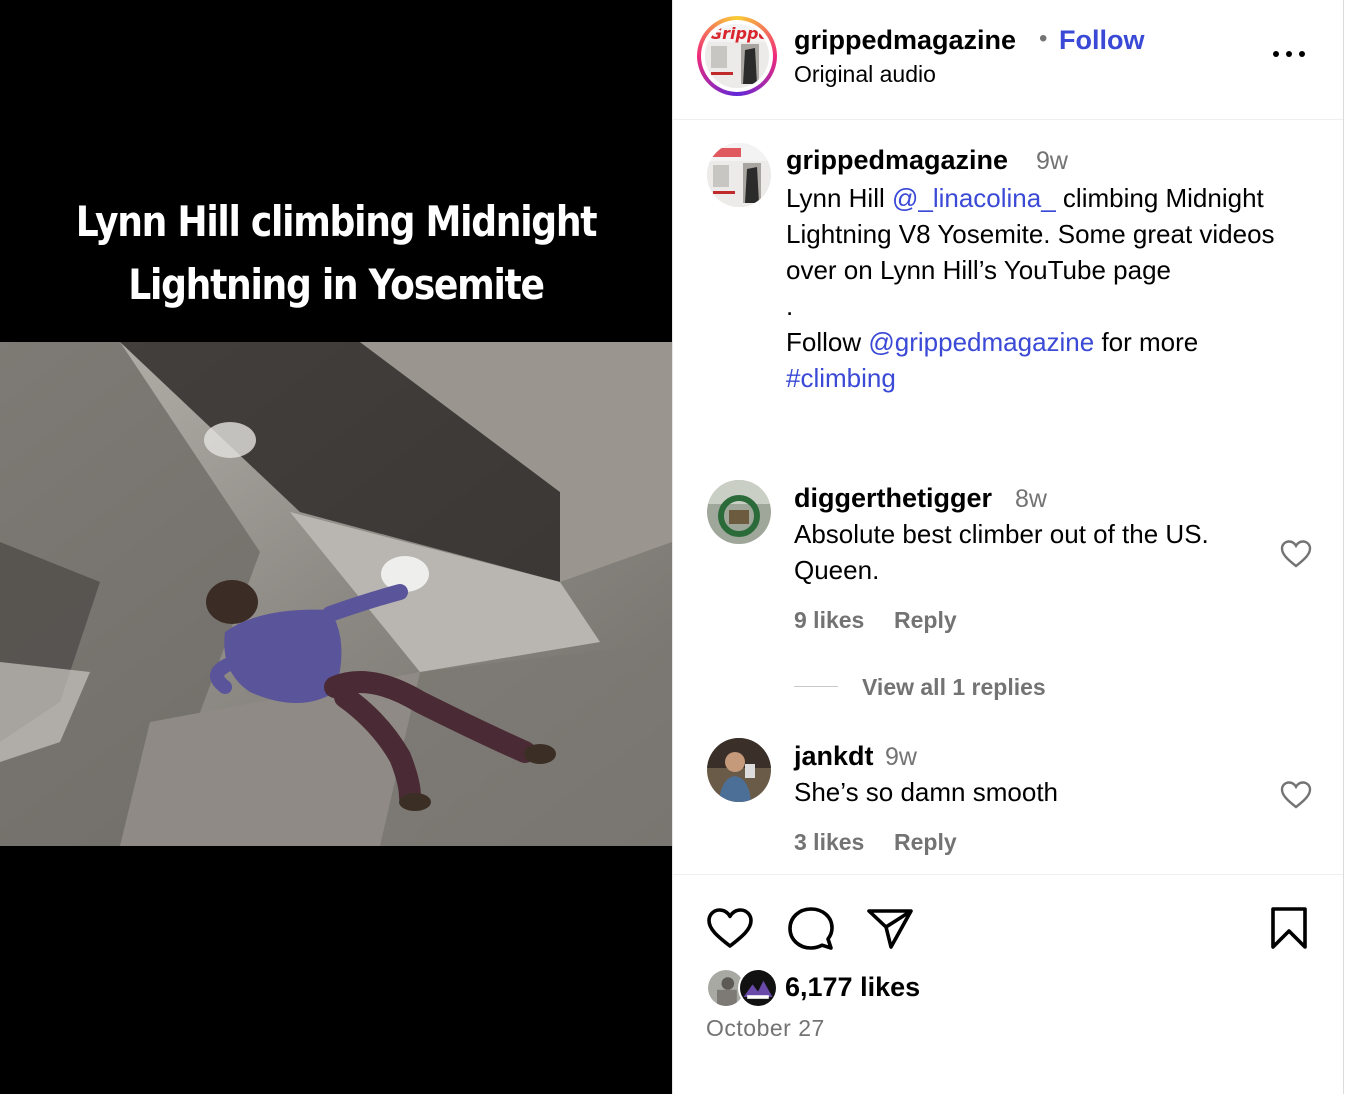 This screenshot has width=1350, height=1094. What do you see at coordinates (816, 686) in the screenshot?
I see `replies-divider` at bounding box center [816, 686].